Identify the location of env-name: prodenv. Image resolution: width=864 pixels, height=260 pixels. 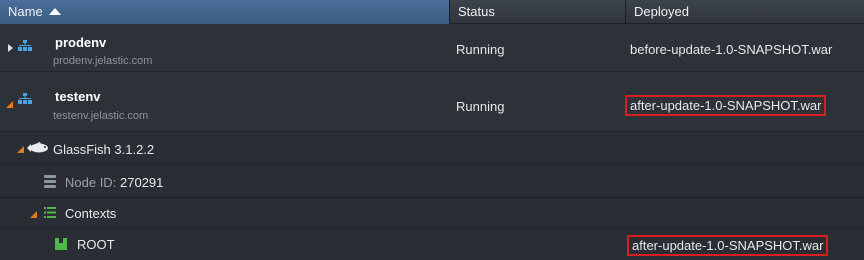
(80, 42).